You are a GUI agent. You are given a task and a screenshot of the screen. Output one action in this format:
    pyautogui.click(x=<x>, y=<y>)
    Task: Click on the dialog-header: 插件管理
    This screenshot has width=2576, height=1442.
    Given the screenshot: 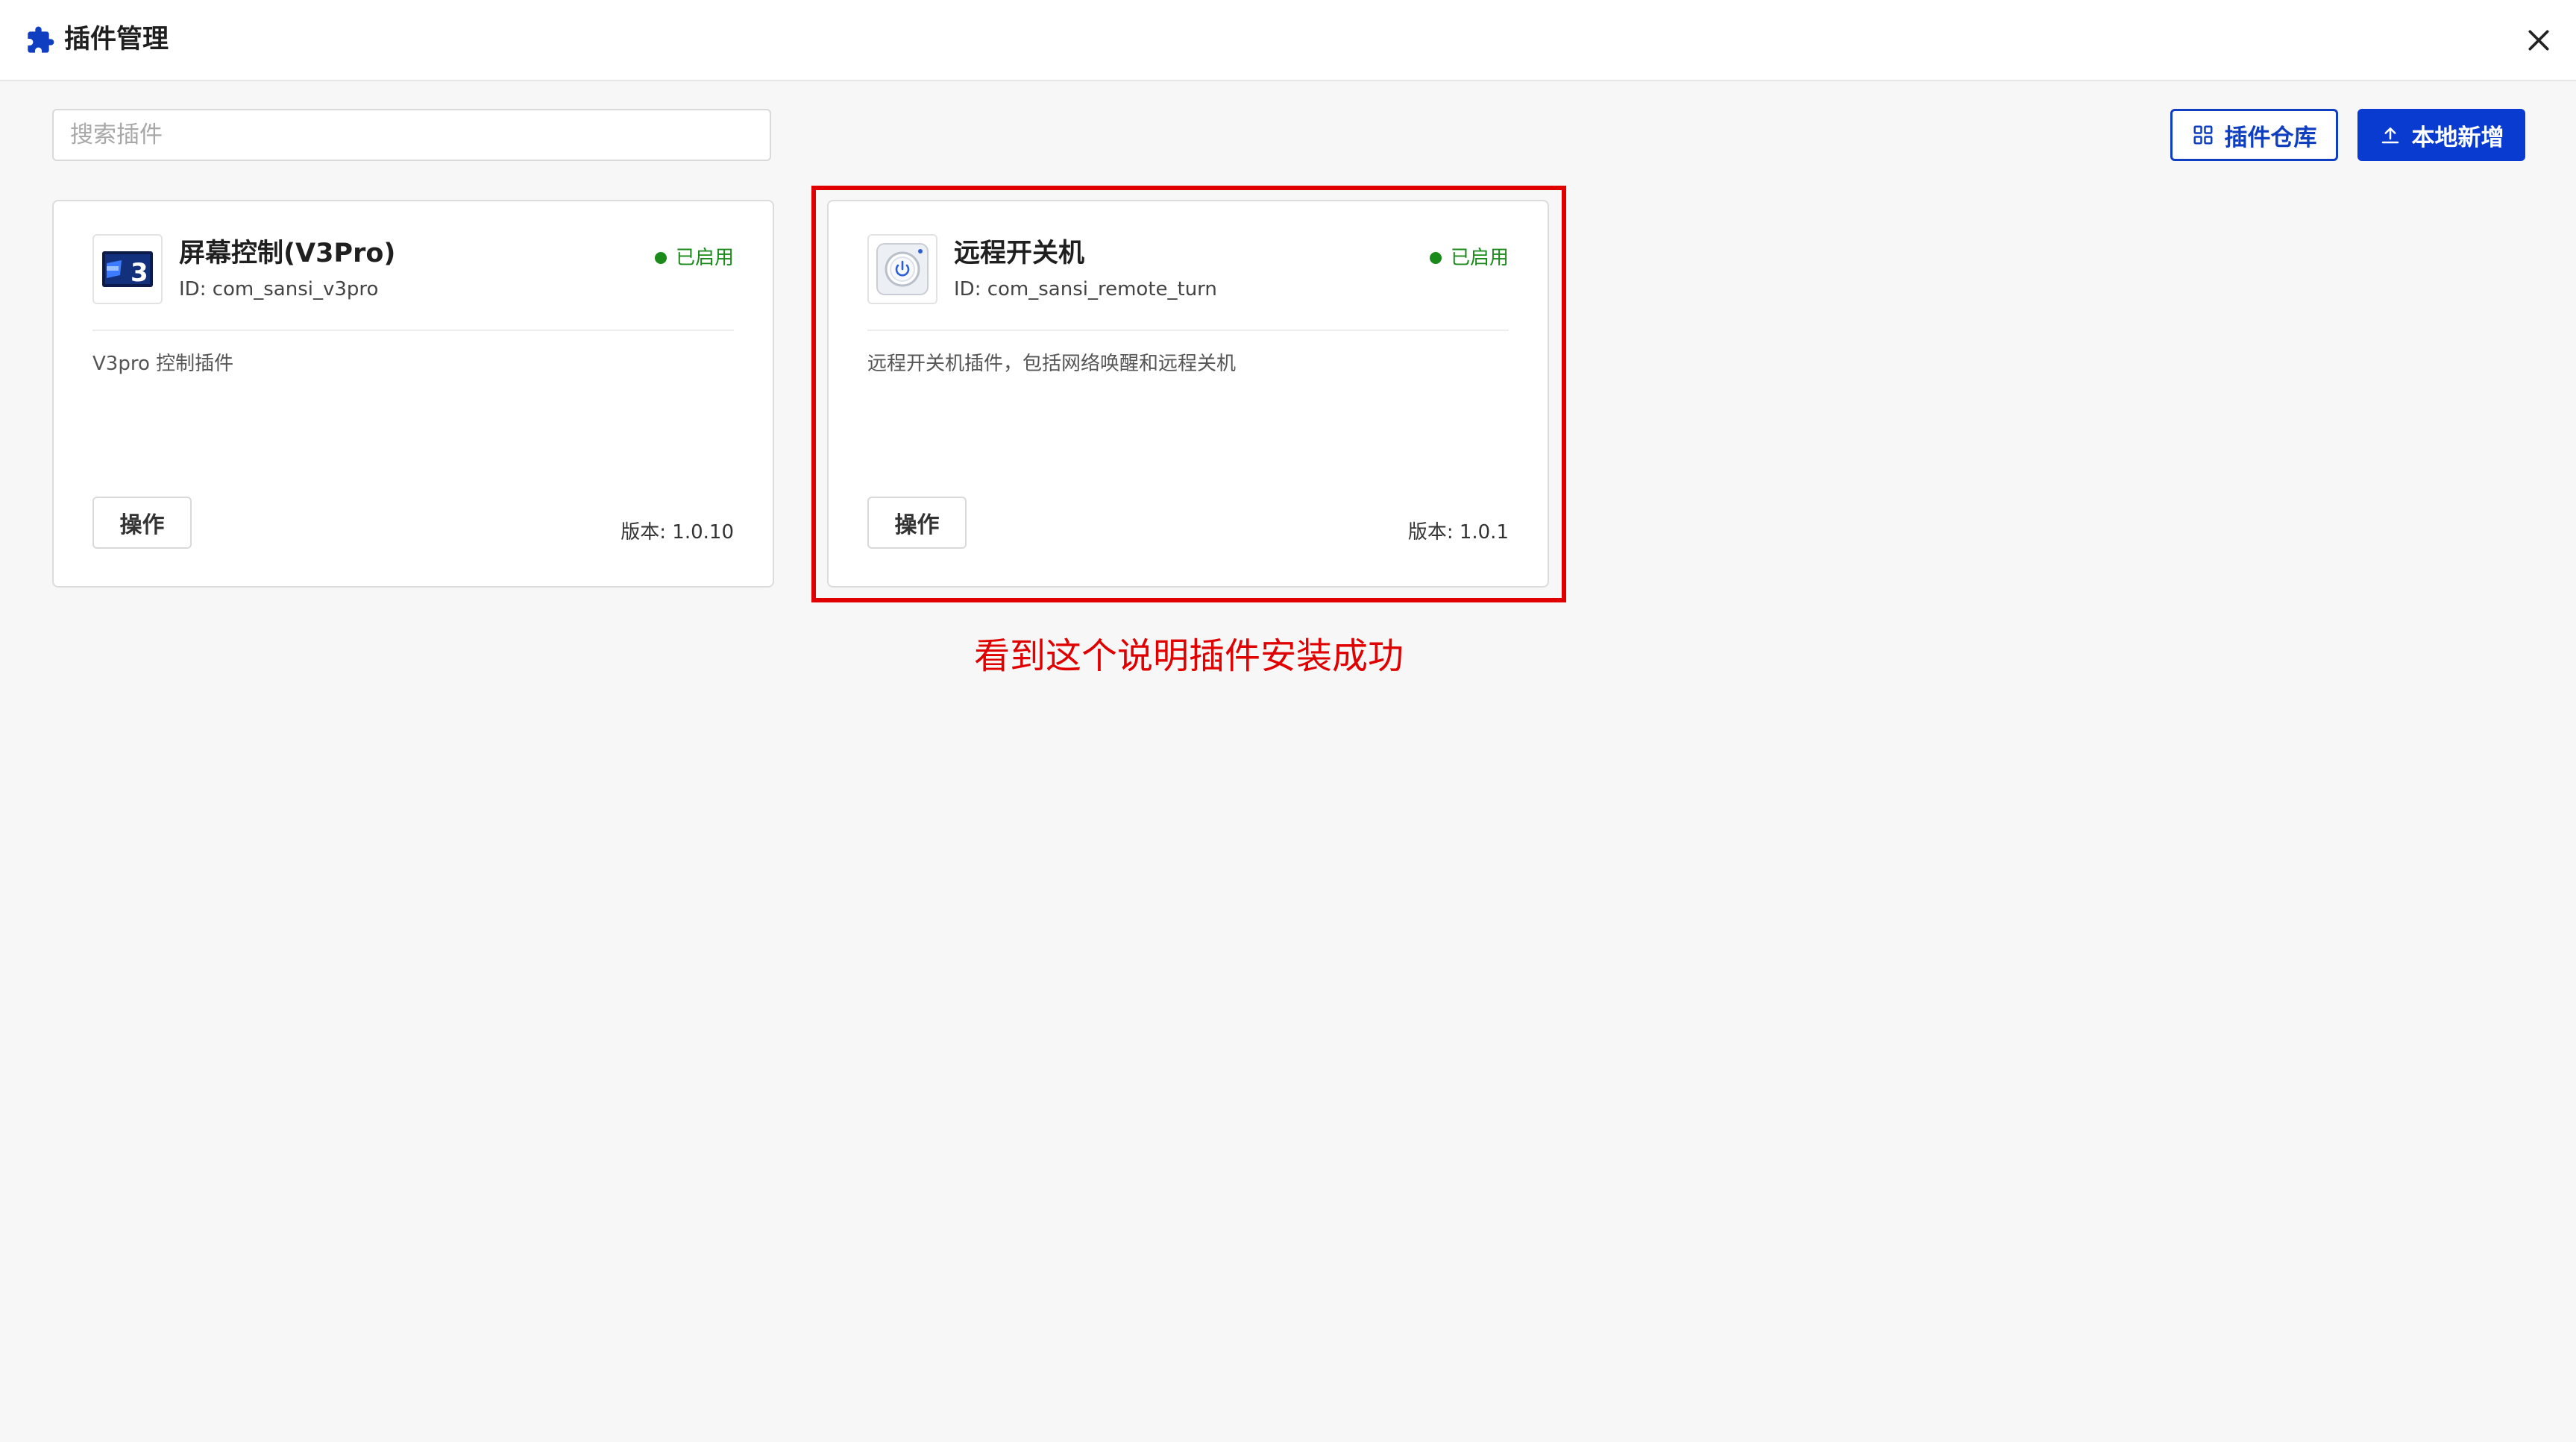 What is the action you would take?
    pyautogui.click(x=1288, y=41)
    